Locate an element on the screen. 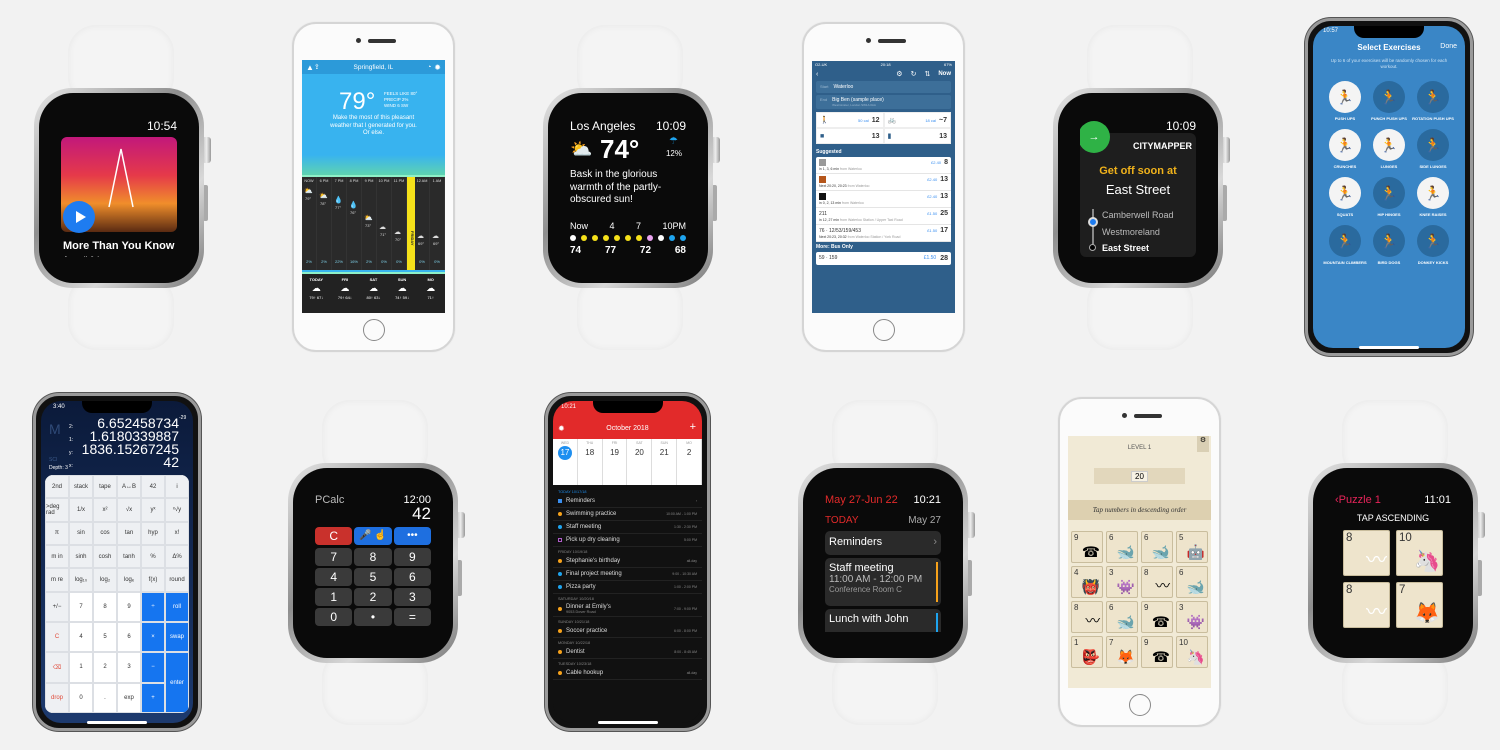 The image size is (1500, 750). quick-option: ■ 13 is located at coordinates (850, 136).